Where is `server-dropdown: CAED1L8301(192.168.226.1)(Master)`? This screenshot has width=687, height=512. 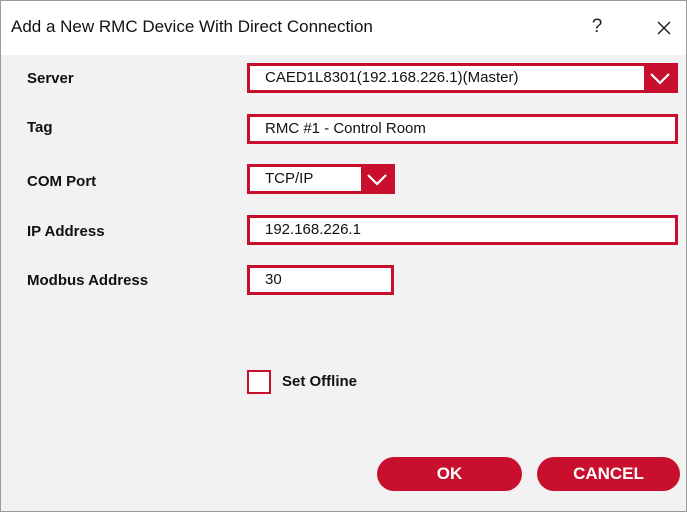 server-dropdown: CAED1L8301(192.168.226.1)(Master) is located at coordinates (462, 78).